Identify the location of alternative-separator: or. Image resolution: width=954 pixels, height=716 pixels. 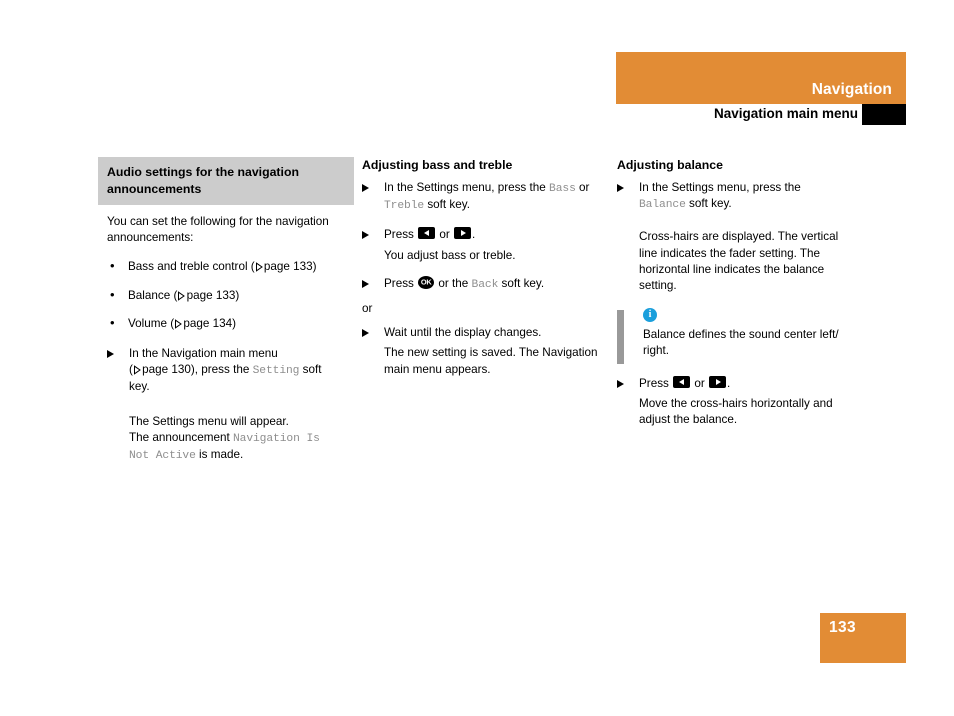
(481, 309).